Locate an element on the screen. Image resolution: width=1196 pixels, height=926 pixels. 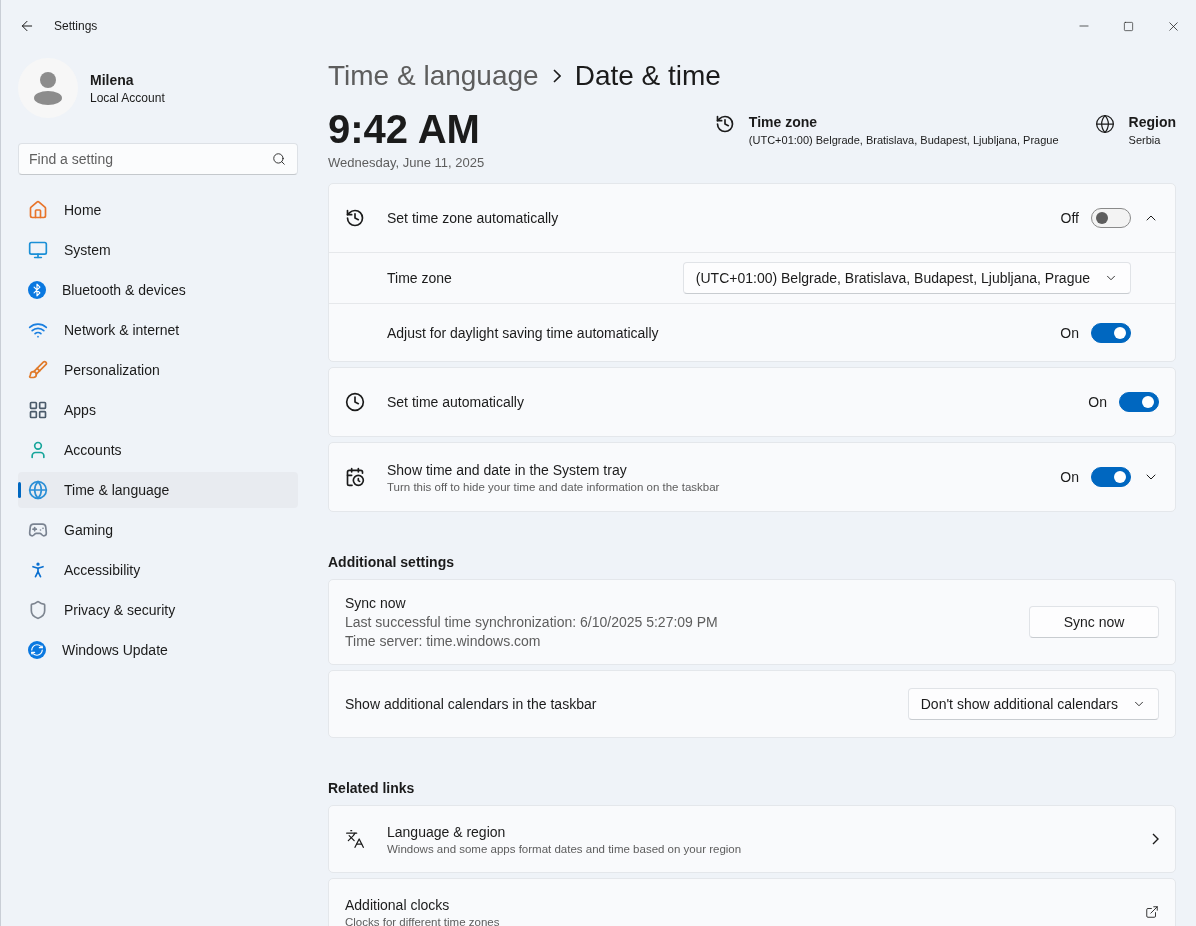
sidebar-item: Bluetooth & devices is located at coordinates (158, 290).